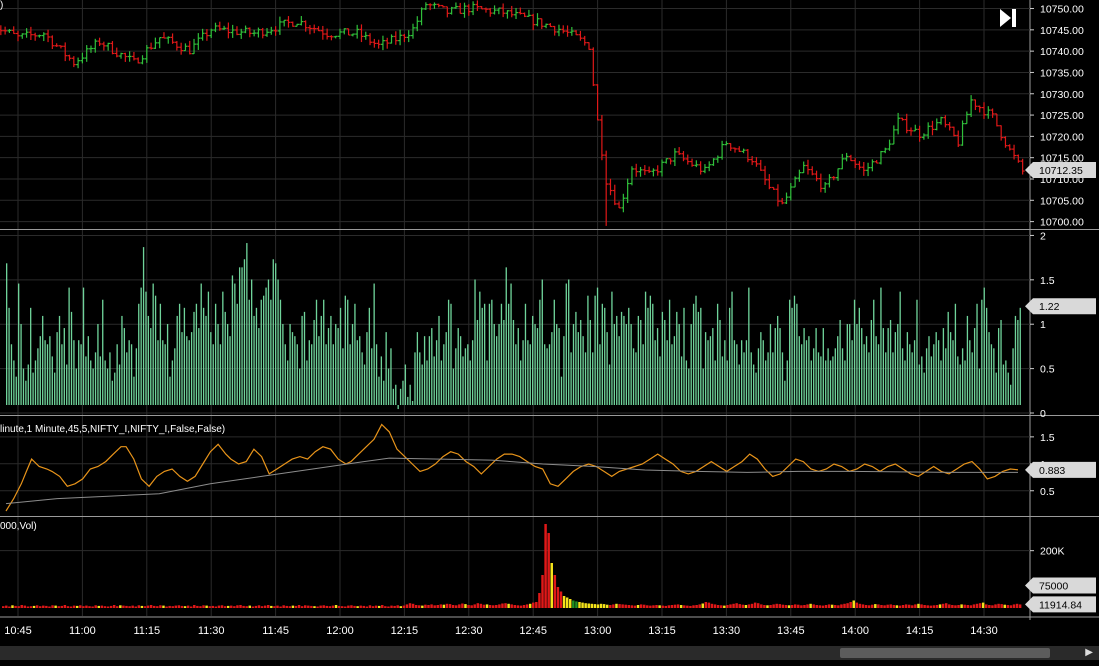 This screenshot has width=1099, height=666. I want to click on axis-tick-label: 1, so click(1043, 325).